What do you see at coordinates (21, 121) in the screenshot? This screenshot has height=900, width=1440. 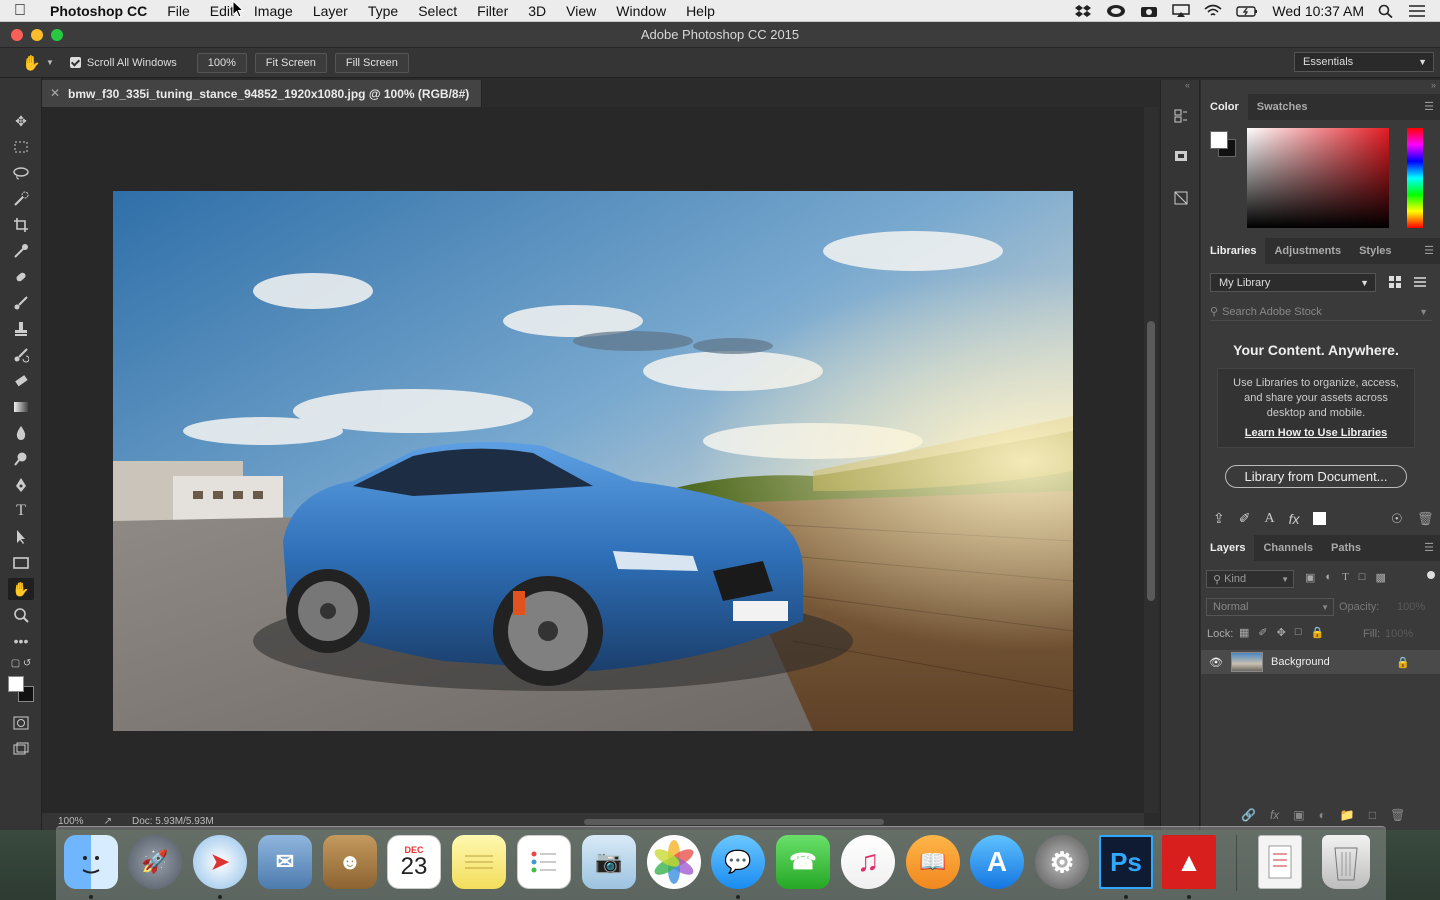 I see `move-tool-icon: ✥` at bounding box center [21, 121].